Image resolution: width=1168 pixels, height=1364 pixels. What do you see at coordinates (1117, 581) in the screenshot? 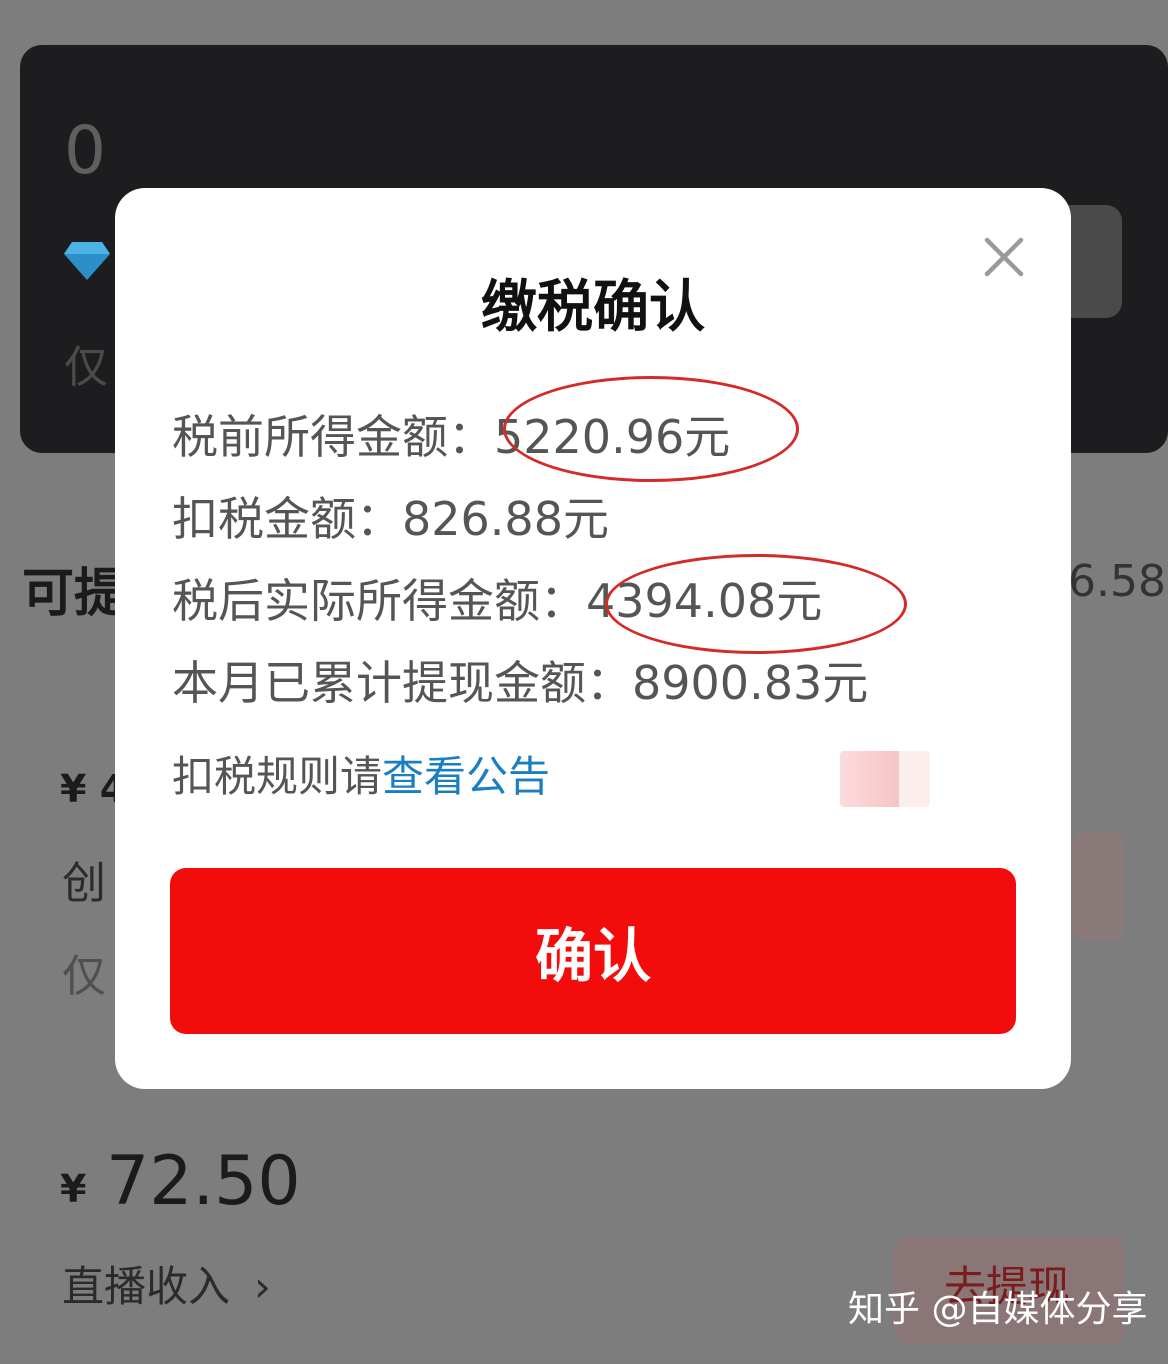
I see `withdrawable-total: 6.58` at bounding box center [1117, 581].